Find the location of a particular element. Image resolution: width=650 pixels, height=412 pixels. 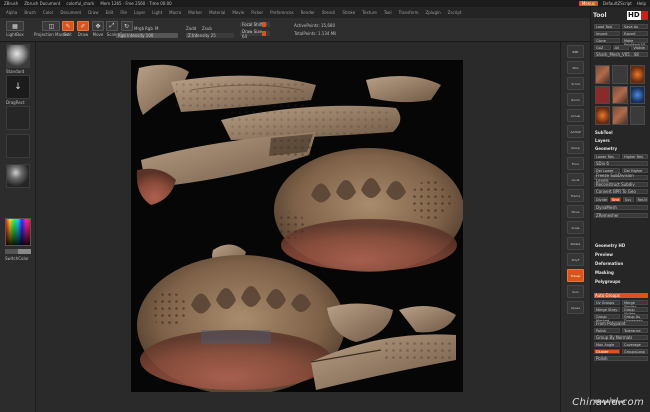

groups-loop-button: GroupsLoop is located at coordinates (635, 351).